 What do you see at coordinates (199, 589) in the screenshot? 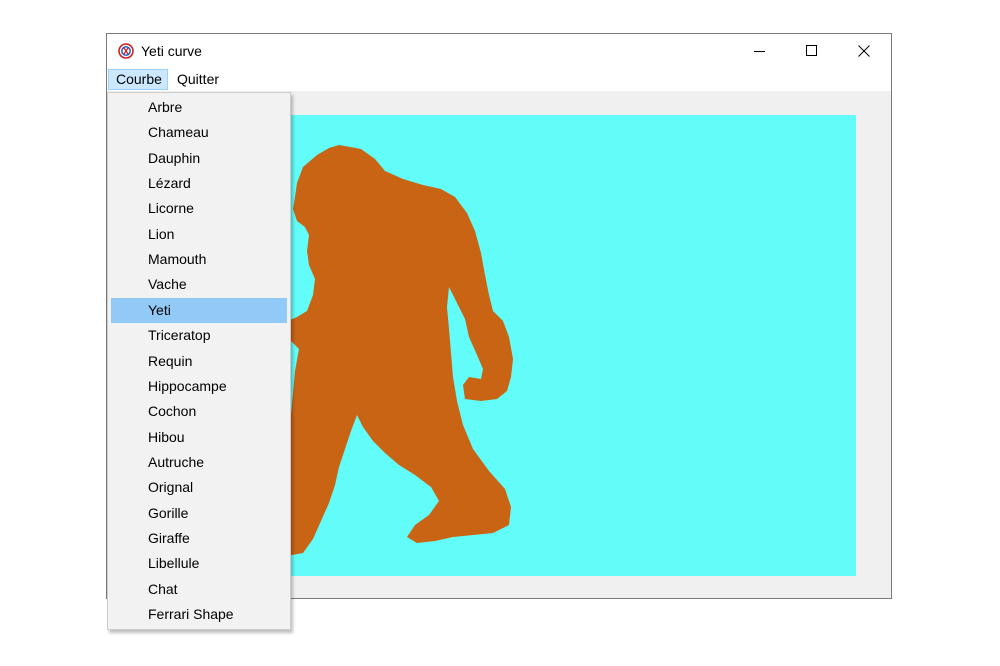
I see `menu-item-chat: Chat` at bounding box center [199, 589].